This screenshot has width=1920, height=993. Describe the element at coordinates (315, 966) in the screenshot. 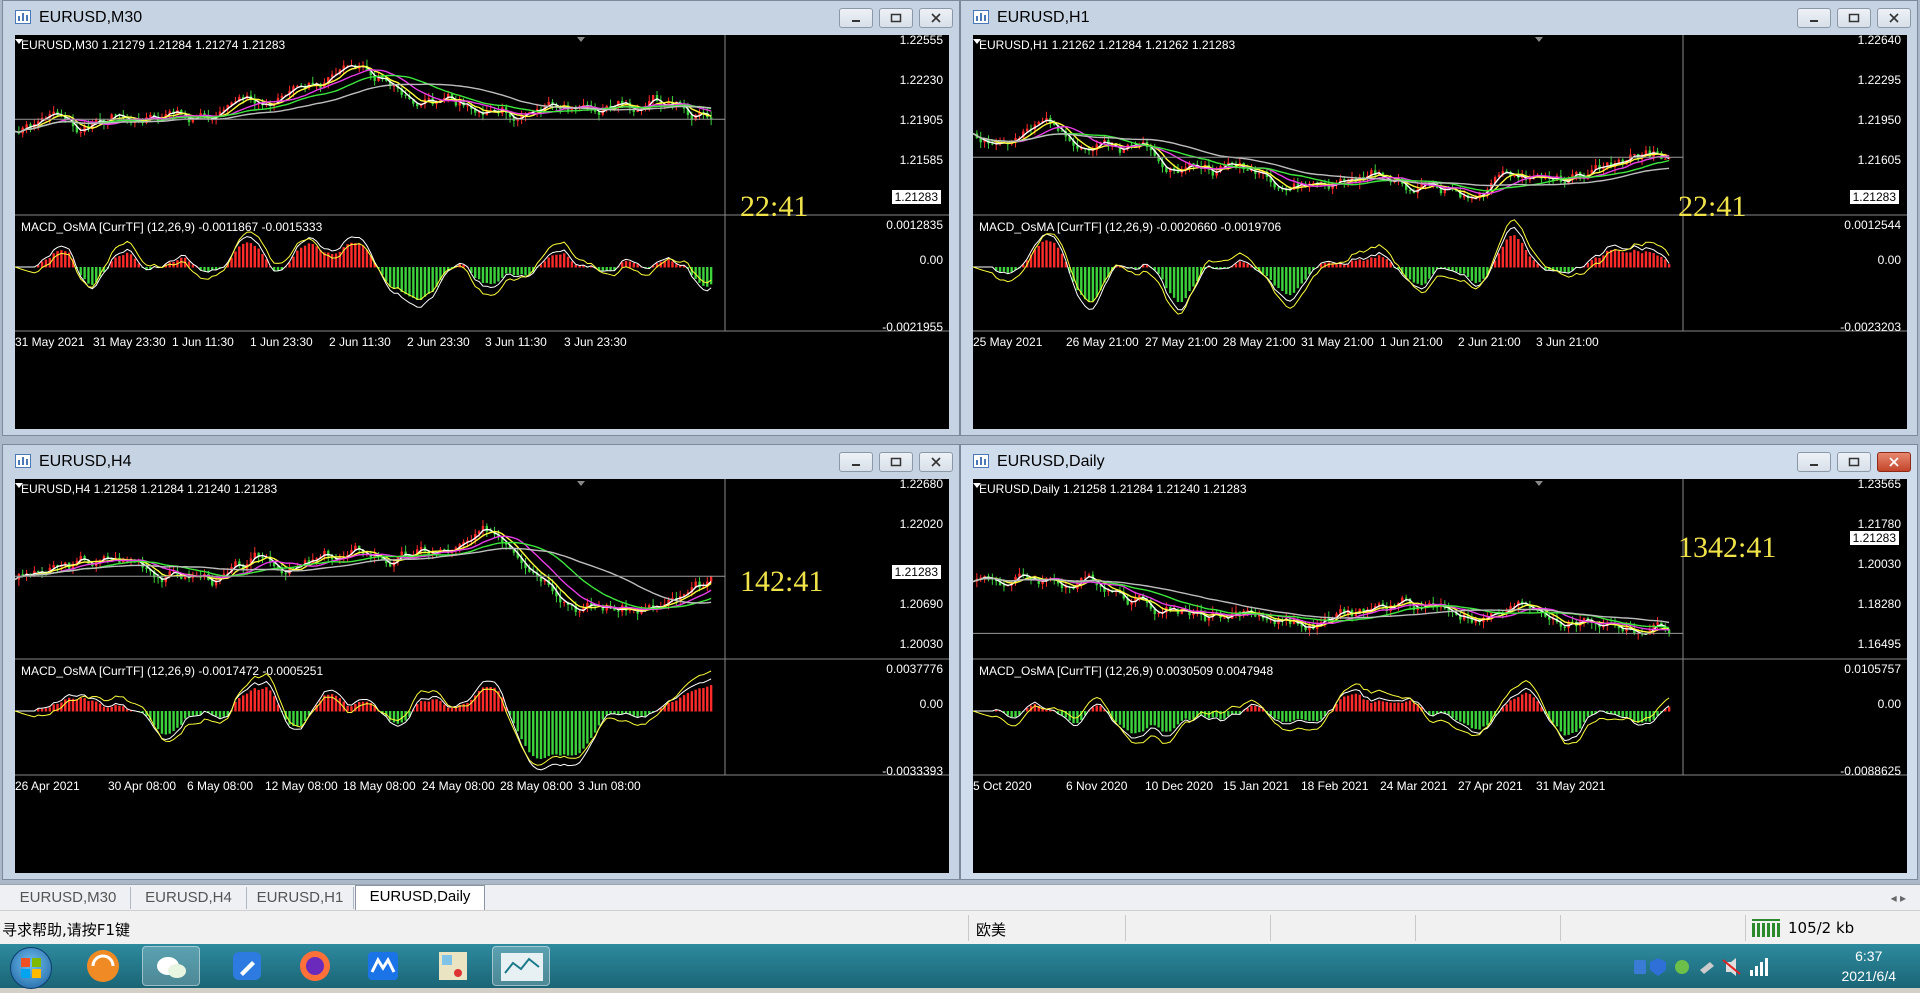

I see `taskbar-app-firefox` at that location.